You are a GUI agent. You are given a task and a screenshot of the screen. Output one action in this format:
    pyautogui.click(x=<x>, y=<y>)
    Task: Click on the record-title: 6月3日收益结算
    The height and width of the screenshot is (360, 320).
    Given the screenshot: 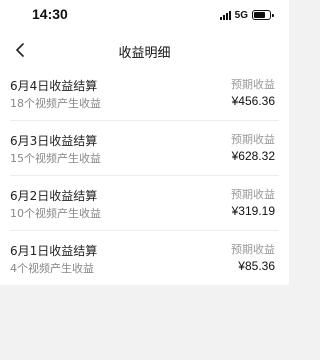 What is the action you would take?
    pyautogui.click(x=54, y=141)
    